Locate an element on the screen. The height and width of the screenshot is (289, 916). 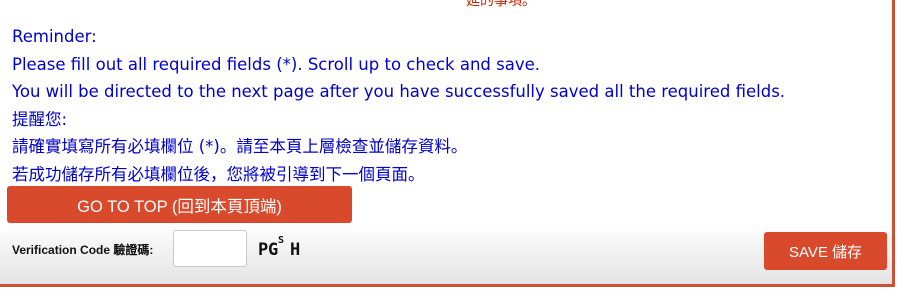
captcha-char: G is located at coordinates (273, 250).